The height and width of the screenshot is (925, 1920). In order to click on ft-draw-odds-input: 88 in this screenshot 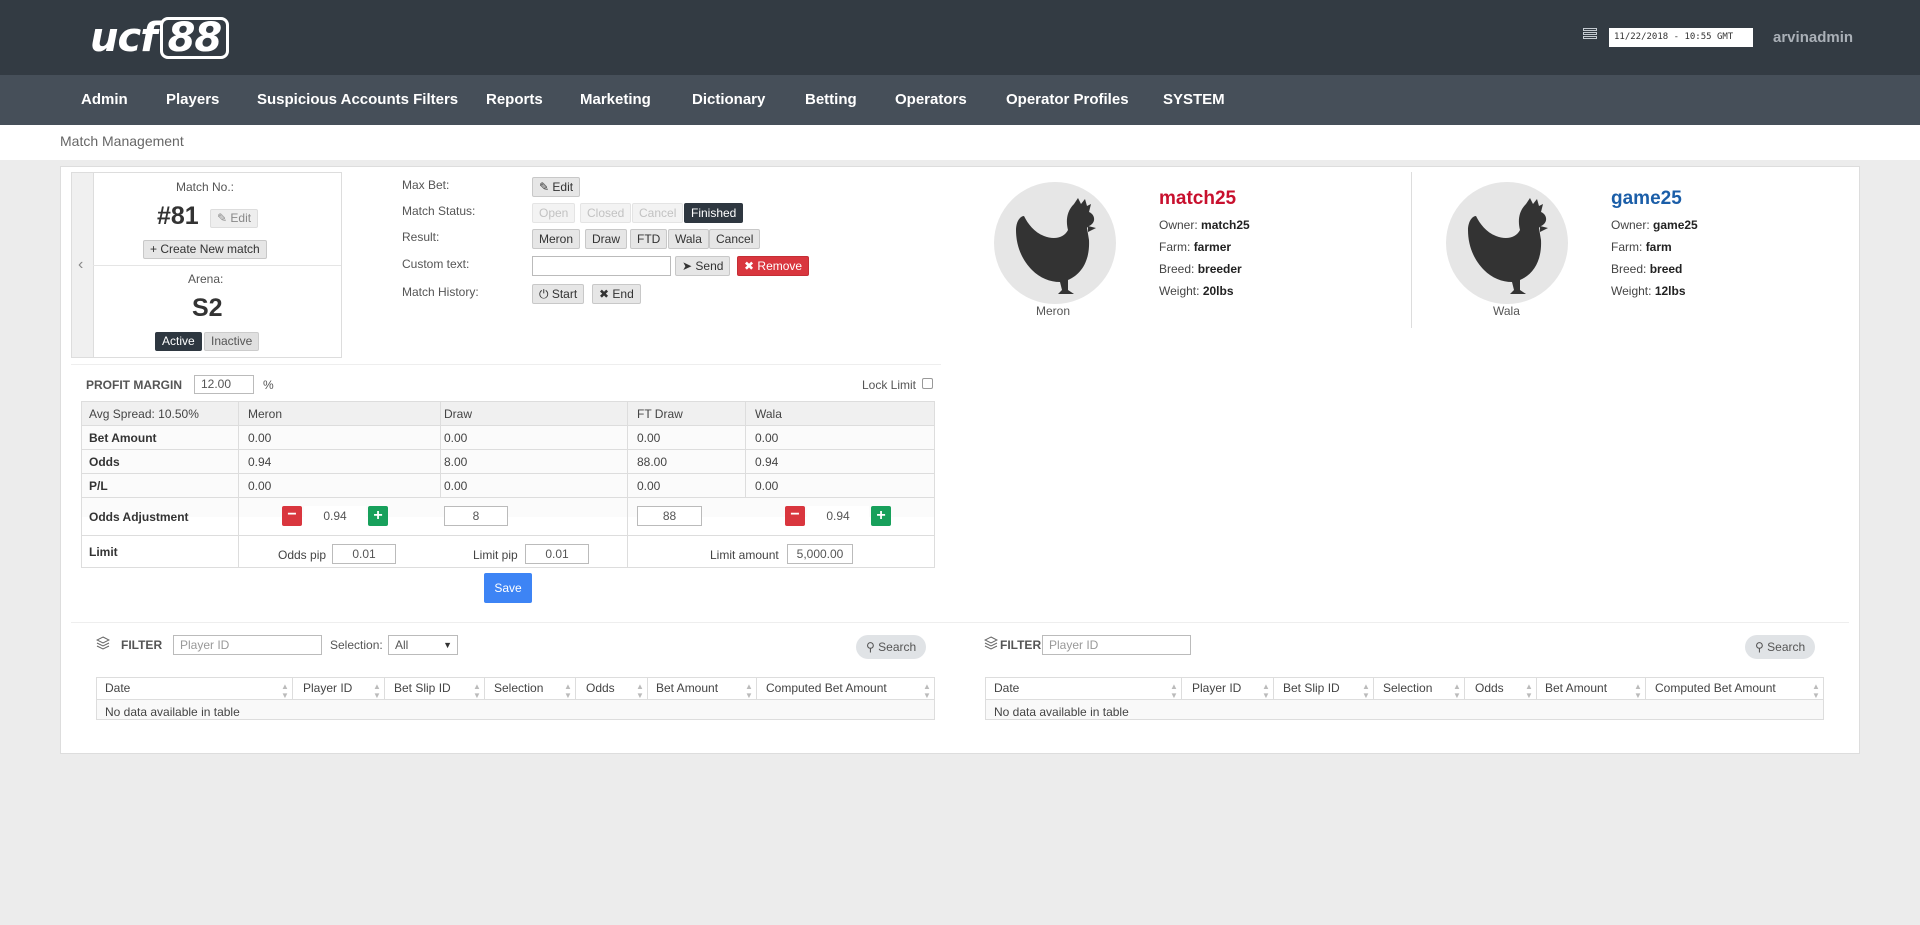, I will do `click(669, 516)`.